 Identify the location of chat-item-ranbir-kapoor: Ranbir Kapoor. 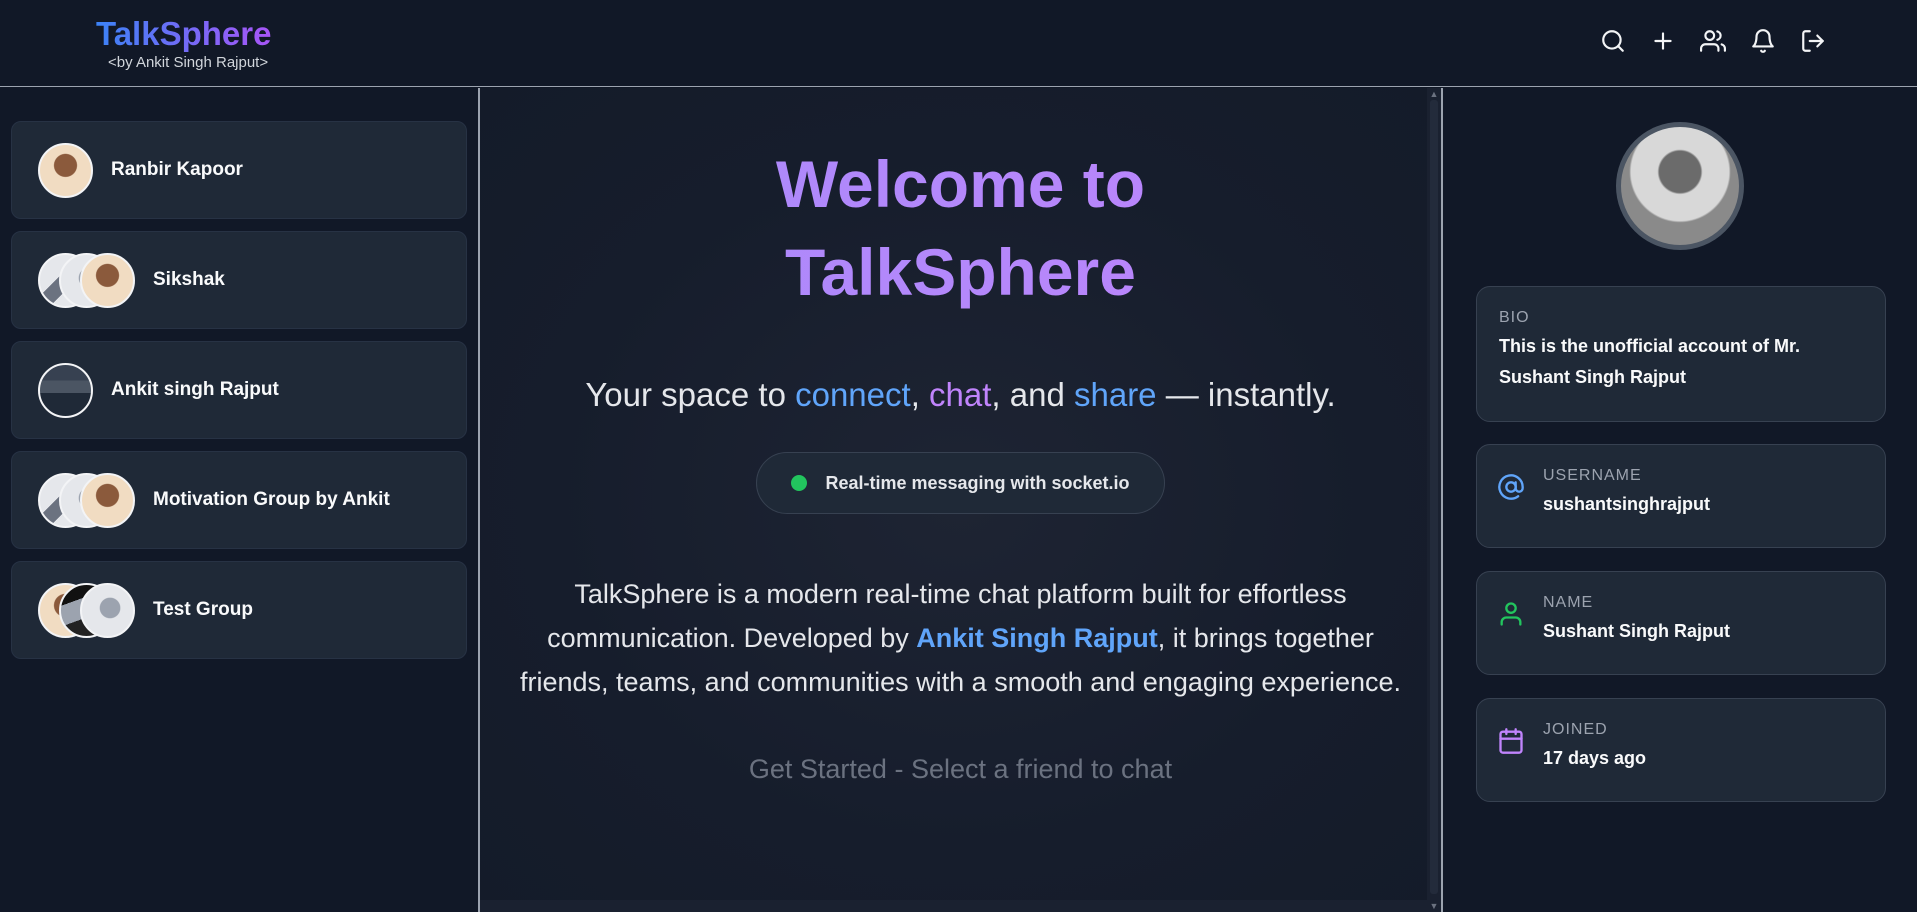
(239, 170).